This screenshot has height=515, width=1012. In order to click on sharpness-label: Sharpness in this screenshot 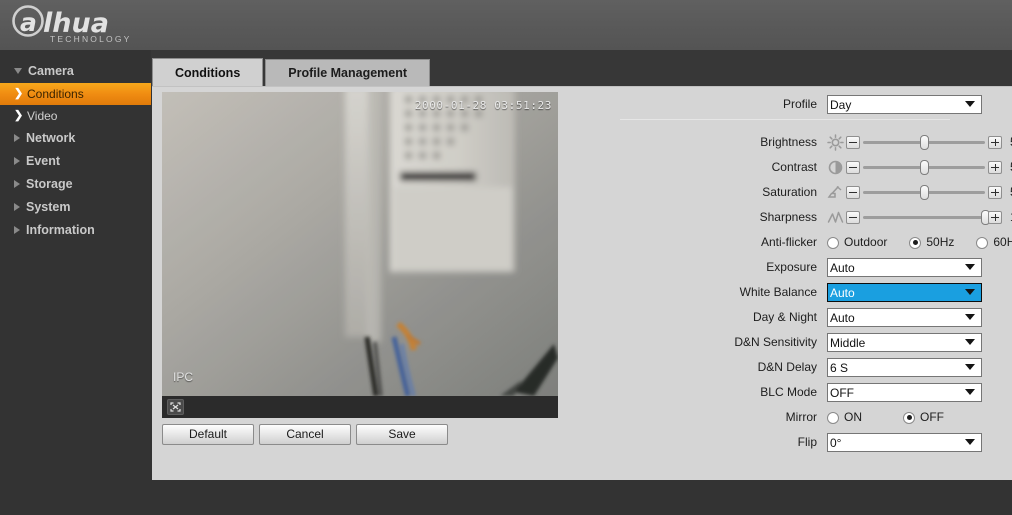, I will do `click(788, 217)`.